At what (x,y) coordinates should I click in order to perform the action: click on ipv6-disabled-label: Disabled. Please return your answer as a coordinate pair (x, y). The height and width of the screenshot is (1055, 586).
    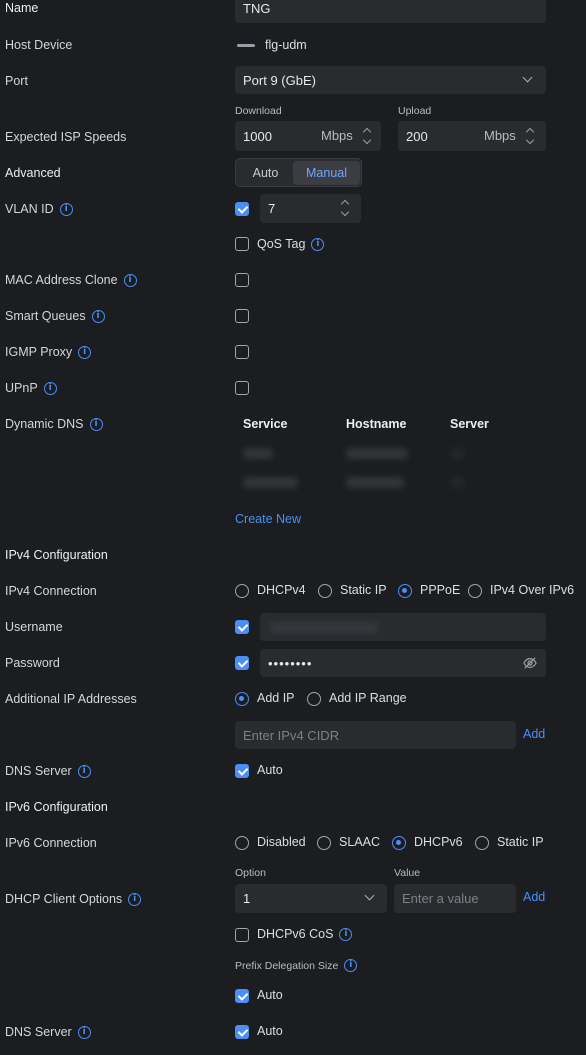
    Looking at the image, I should click on (281, 842).